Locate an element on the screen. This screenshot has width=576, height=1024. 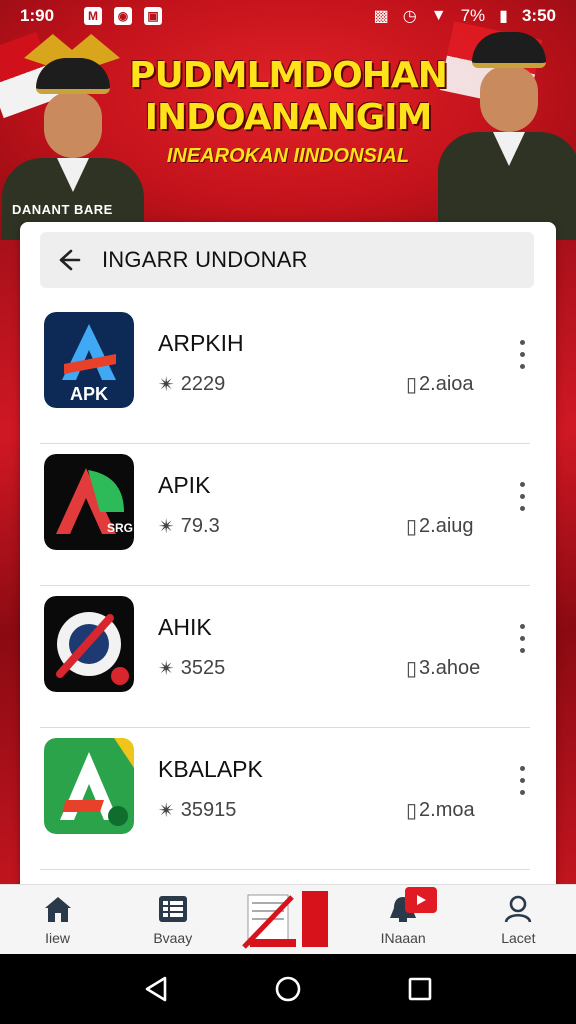
back-arrow-icon is located at coordinates (68, 260).